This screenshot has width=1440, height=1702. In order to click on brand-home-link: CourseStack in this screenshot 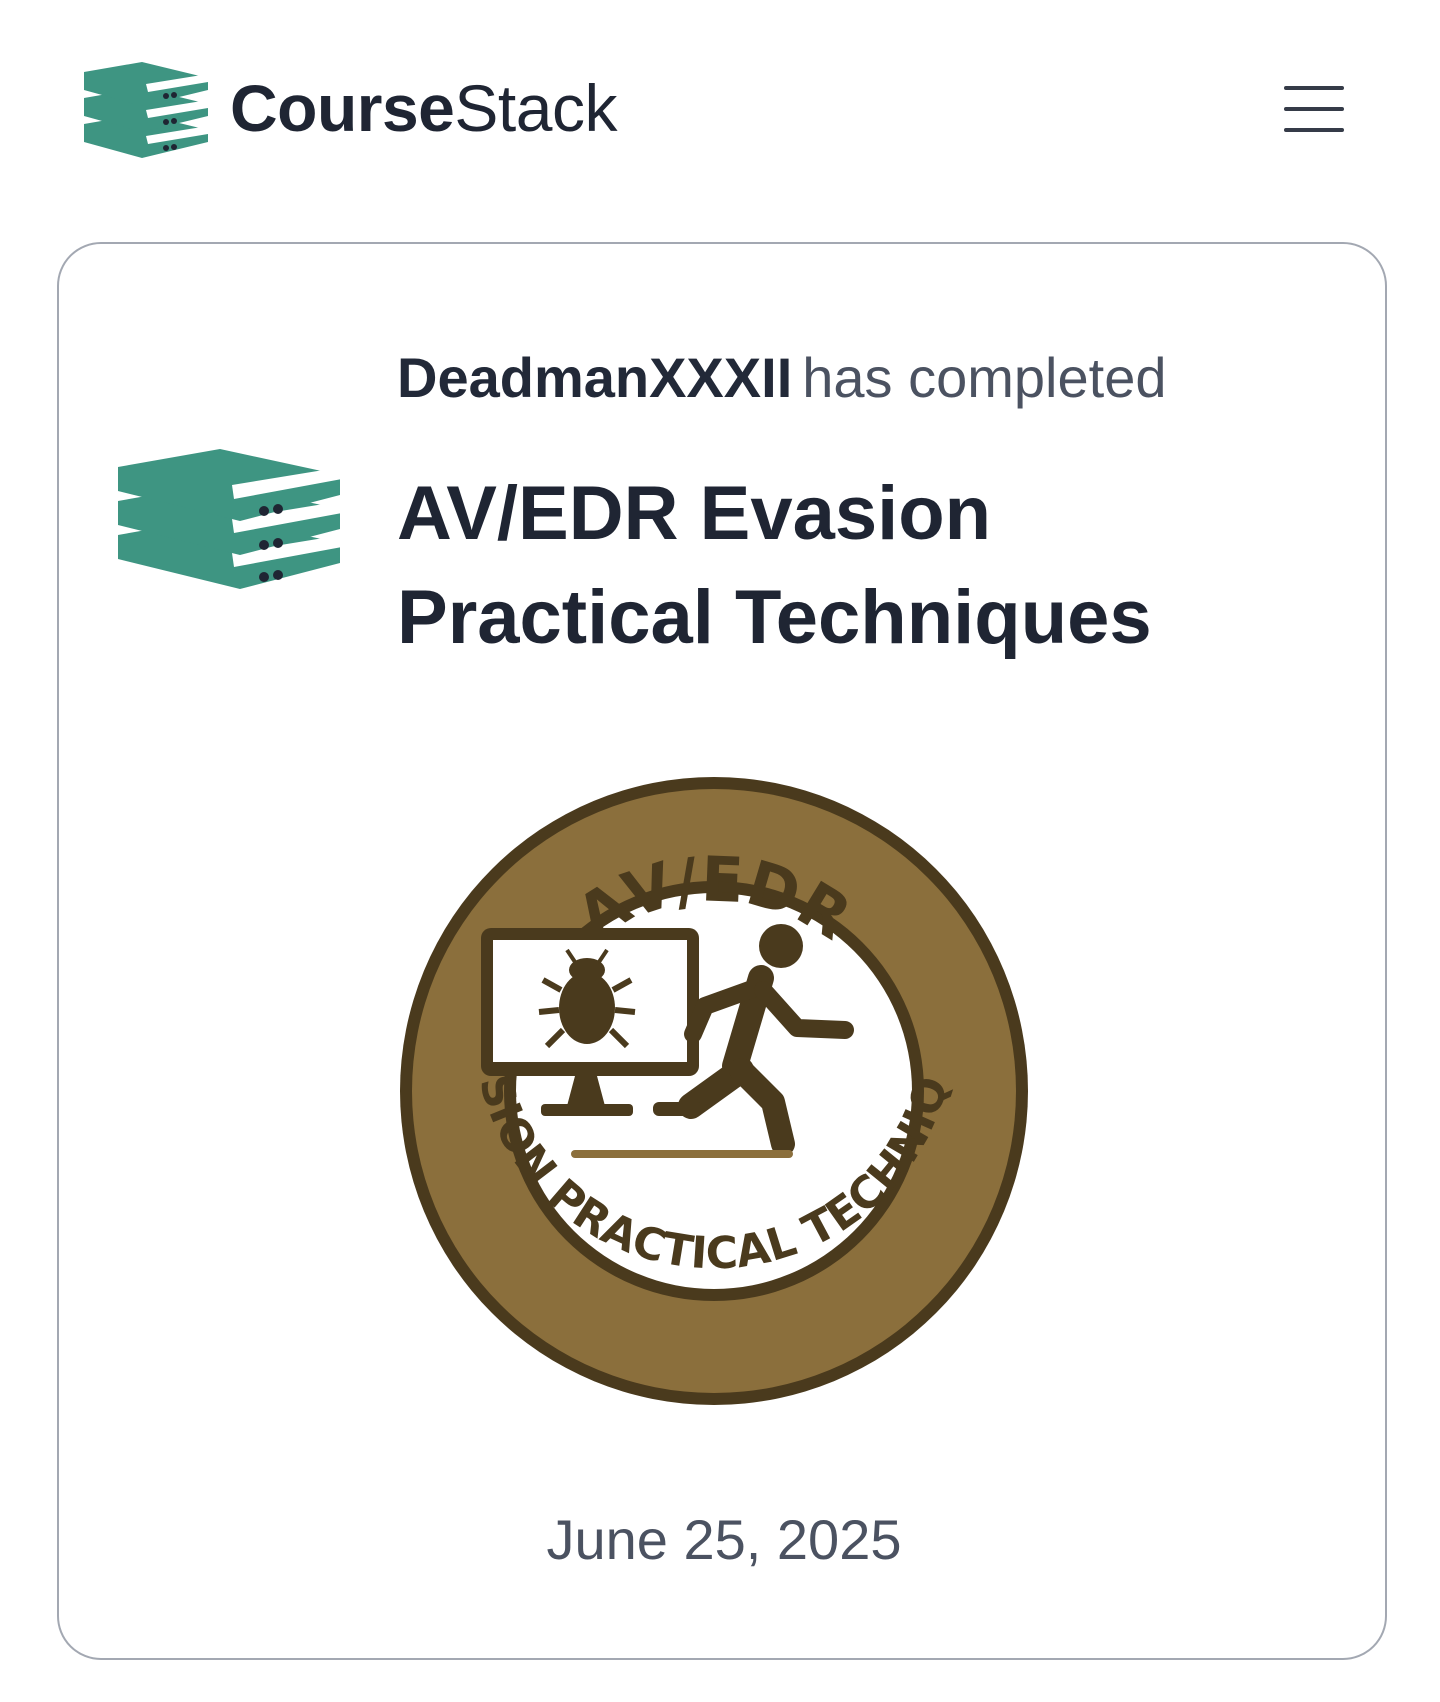, I will do `click(349, 108)`.